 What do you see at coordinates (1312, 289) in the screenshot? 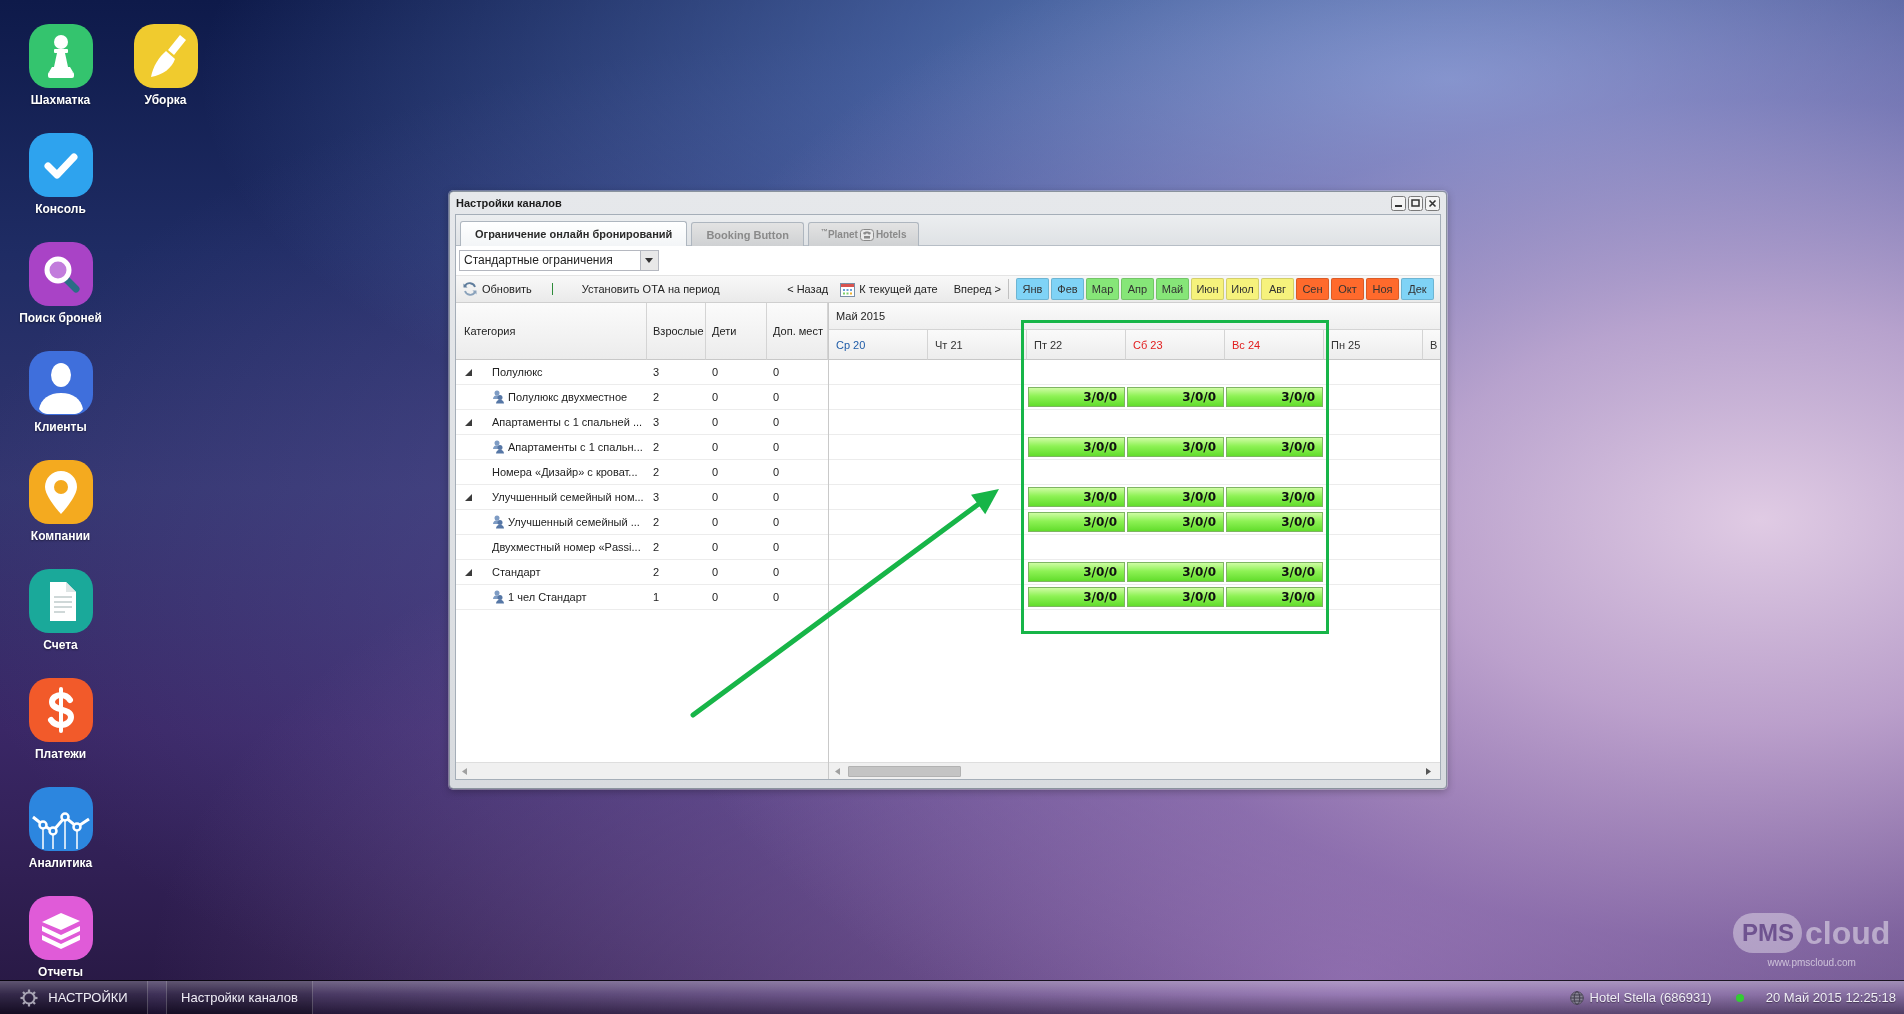
I see `month-button: Сен` at bounding box center [1312, 289].